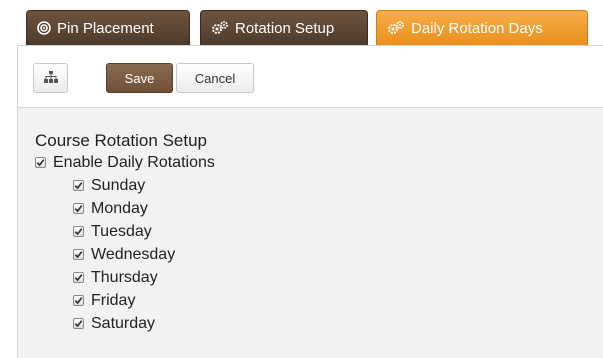 This screenshot has width=603, height=358. I want to click on save-button: Save, so click(139, 78).